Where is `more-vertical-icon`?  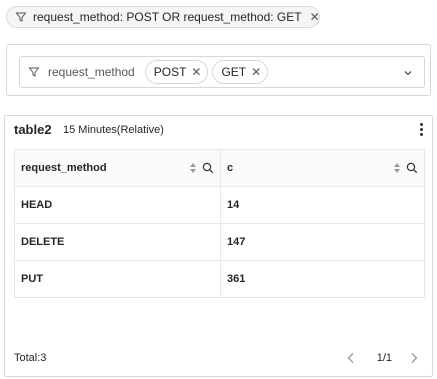 more-vertical-icon is located at coordinates (421, 130).